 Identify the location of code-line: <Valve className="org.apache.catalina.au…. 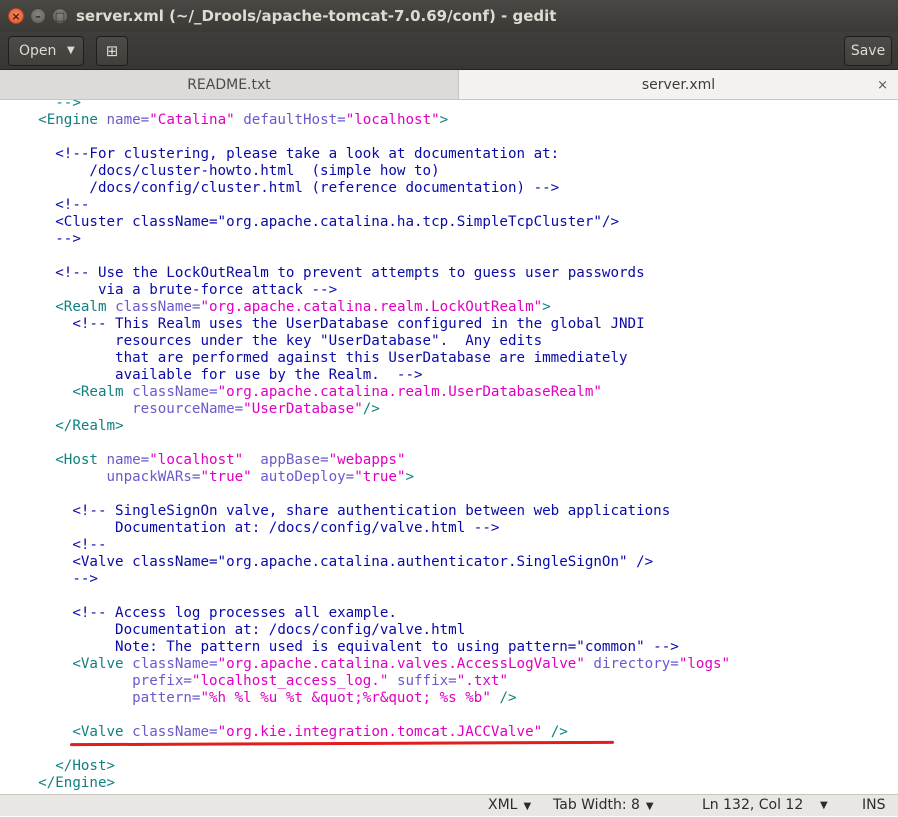
(367, 562).